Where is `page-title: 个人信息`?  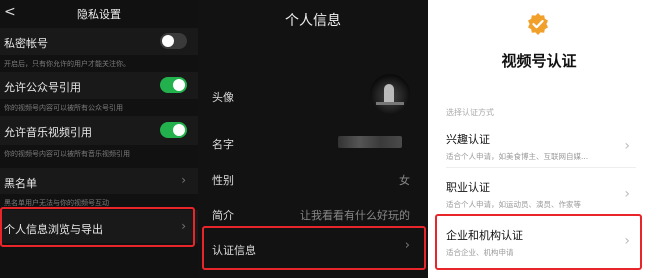
page-title: 个人信息 is located at coordinates (313, 21).